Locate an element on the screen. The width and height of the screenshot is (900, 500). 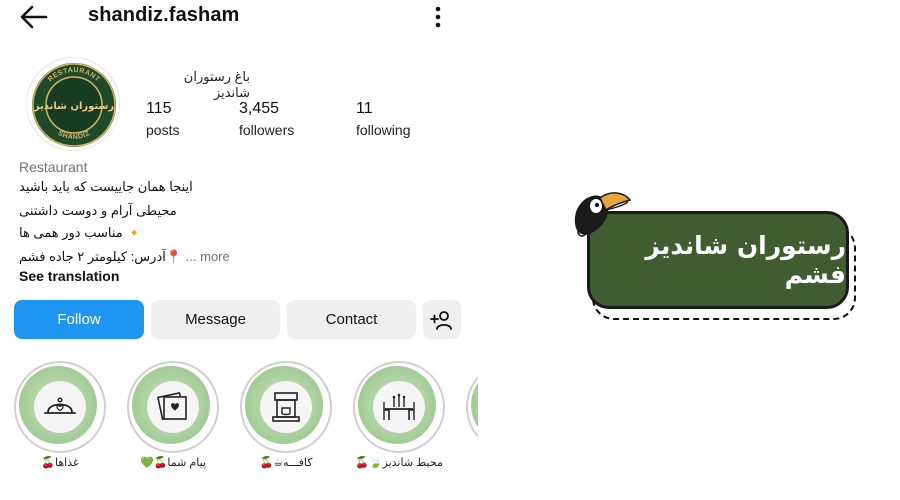
highlight-label: محيط شانديز🍃🍒 is located at coordinates (399, 463).